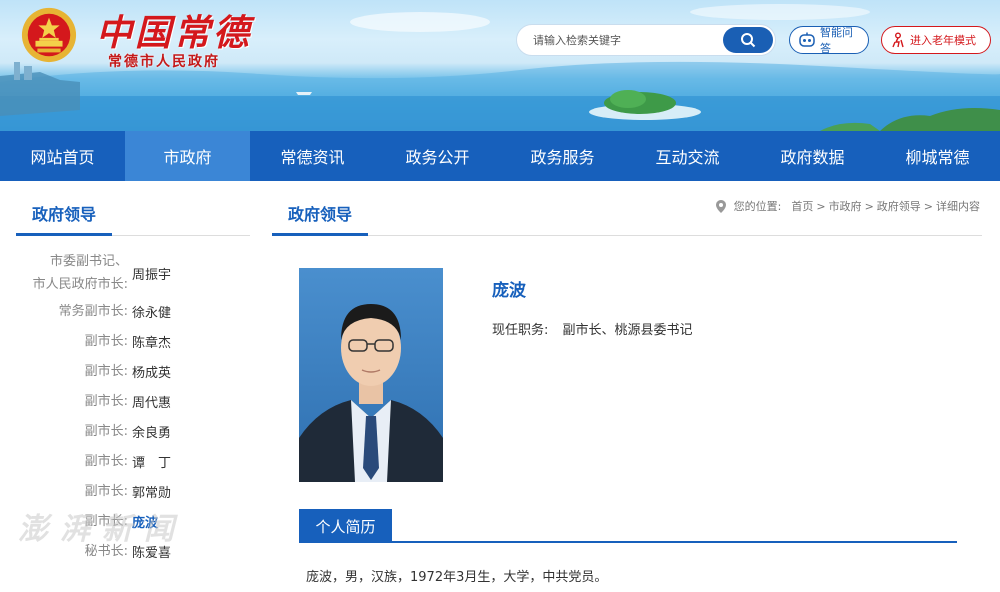 The width and height of the screenshot is (1000, 592). I want to click on robot-icon, so click(807, 39).